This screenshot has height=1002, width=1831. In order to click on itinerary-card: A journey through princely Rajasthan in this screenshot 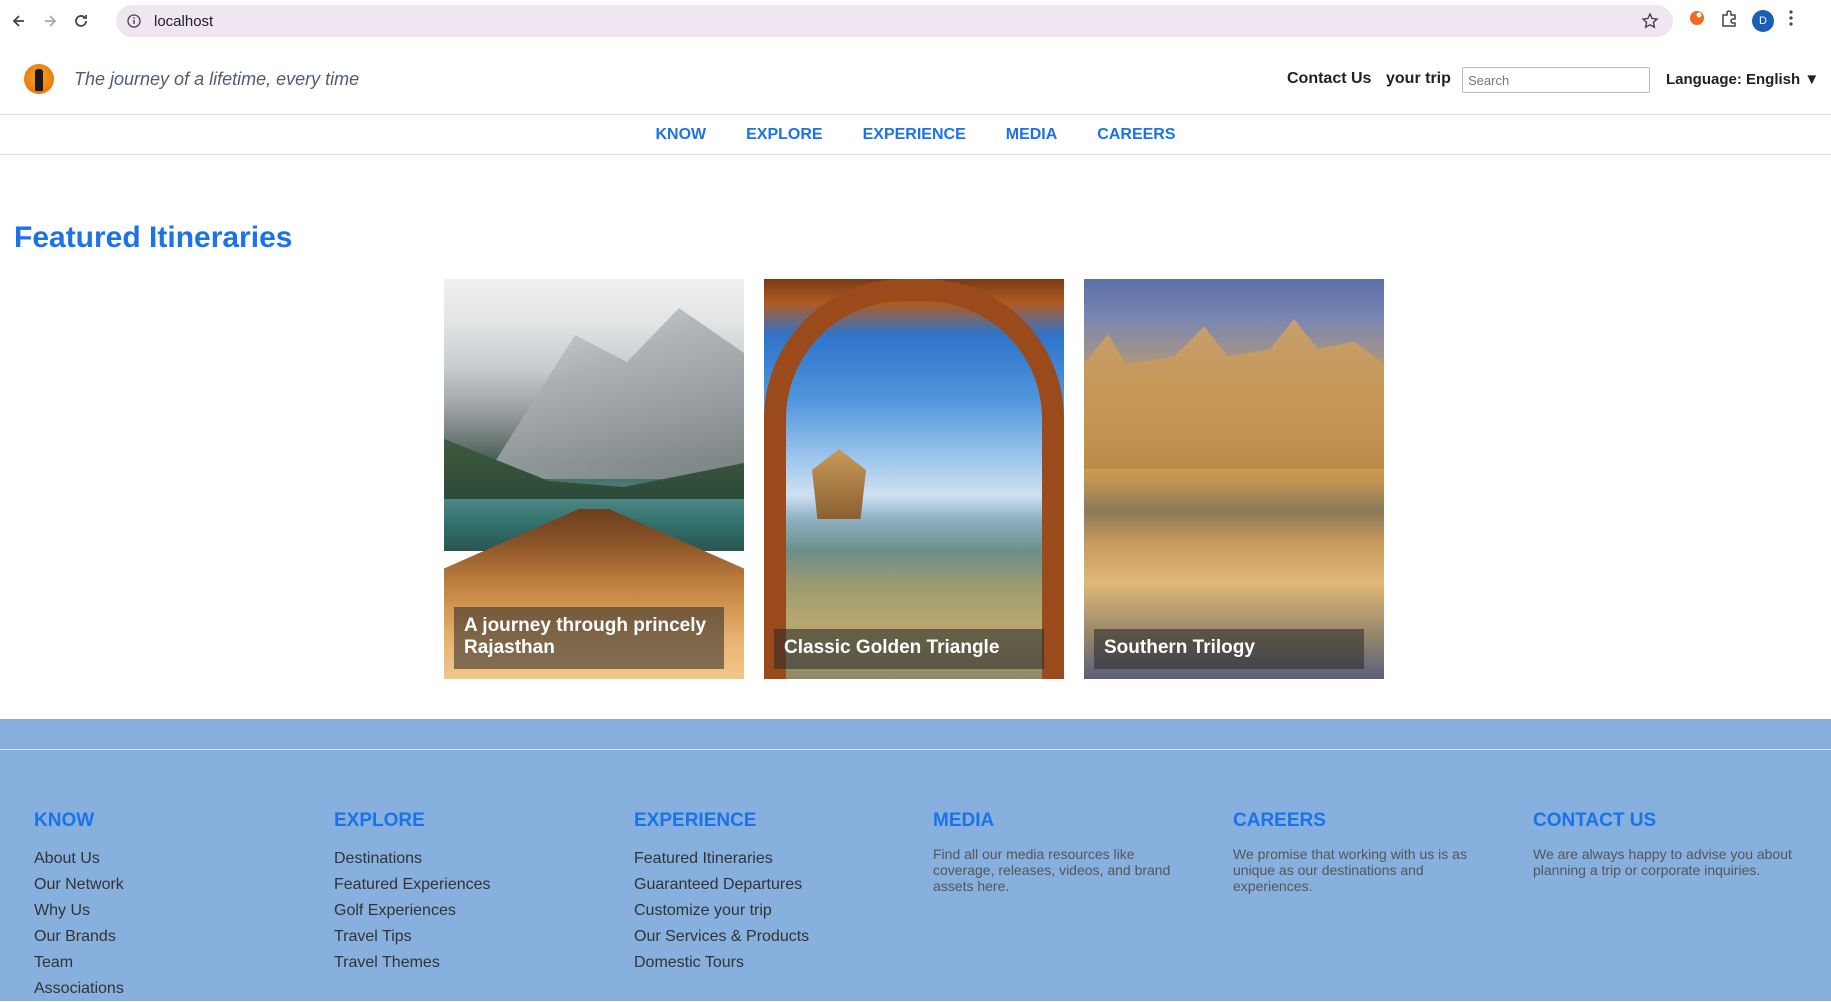, I will do `click(594, 479)`.